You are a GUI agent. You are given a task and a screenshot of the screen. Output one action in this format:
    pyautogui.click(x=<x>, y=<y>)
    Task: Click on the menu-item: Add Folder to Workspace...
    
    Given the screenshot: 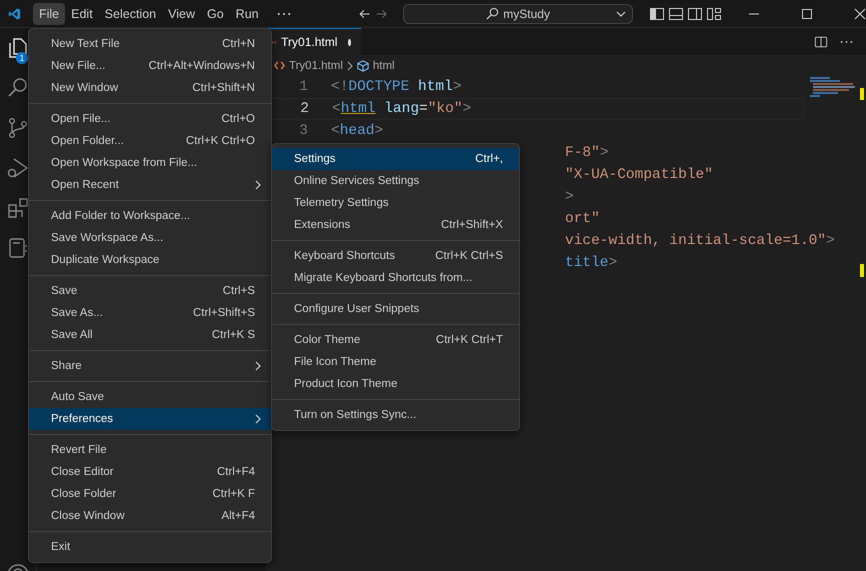 What is the action you would take?
    pyautogui.click(x=150, y=216)
    